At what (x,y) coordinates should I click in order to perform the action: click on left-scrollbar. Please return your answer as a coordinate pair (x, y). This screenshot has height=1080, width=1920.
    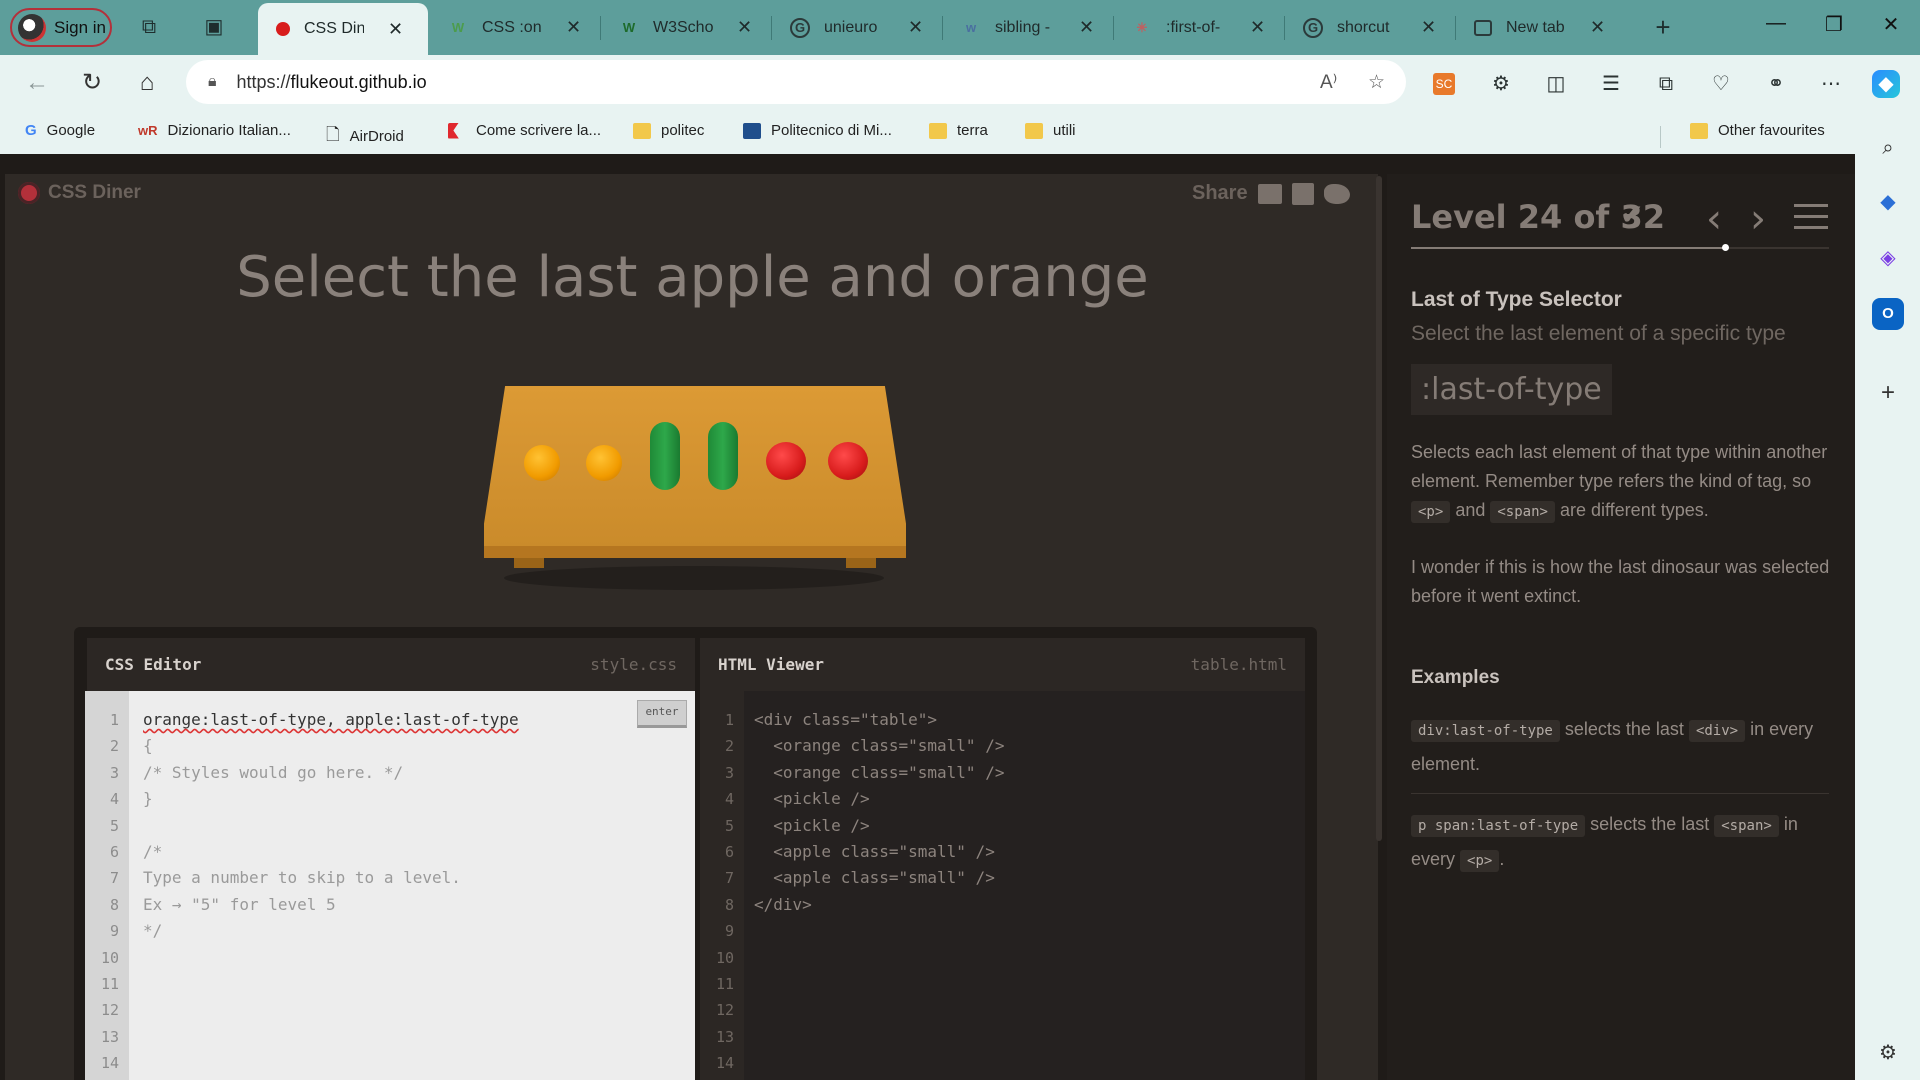
    Looking at the image, I should click on (1379, 508).